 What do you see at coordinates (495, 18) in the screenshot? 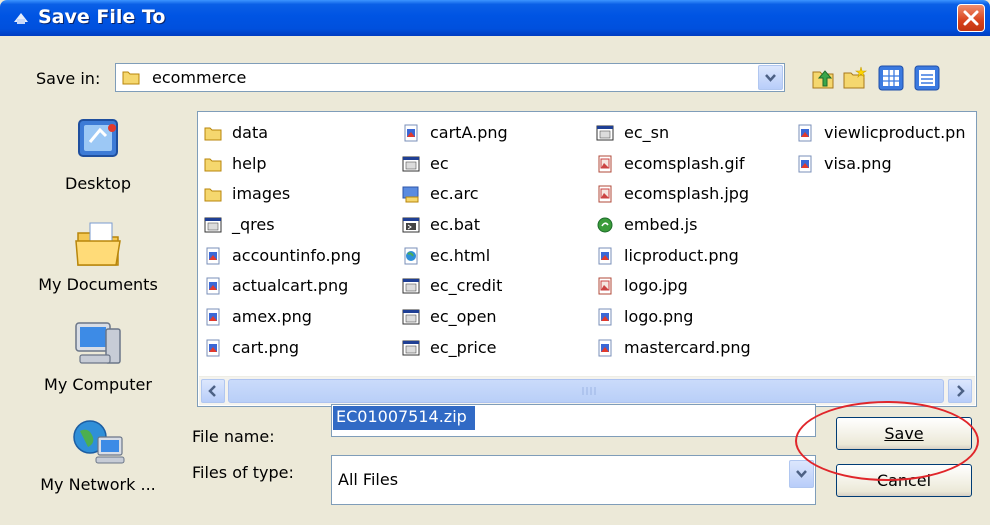
I see `title-bar: Save File To` at bounding box center [495, 18].